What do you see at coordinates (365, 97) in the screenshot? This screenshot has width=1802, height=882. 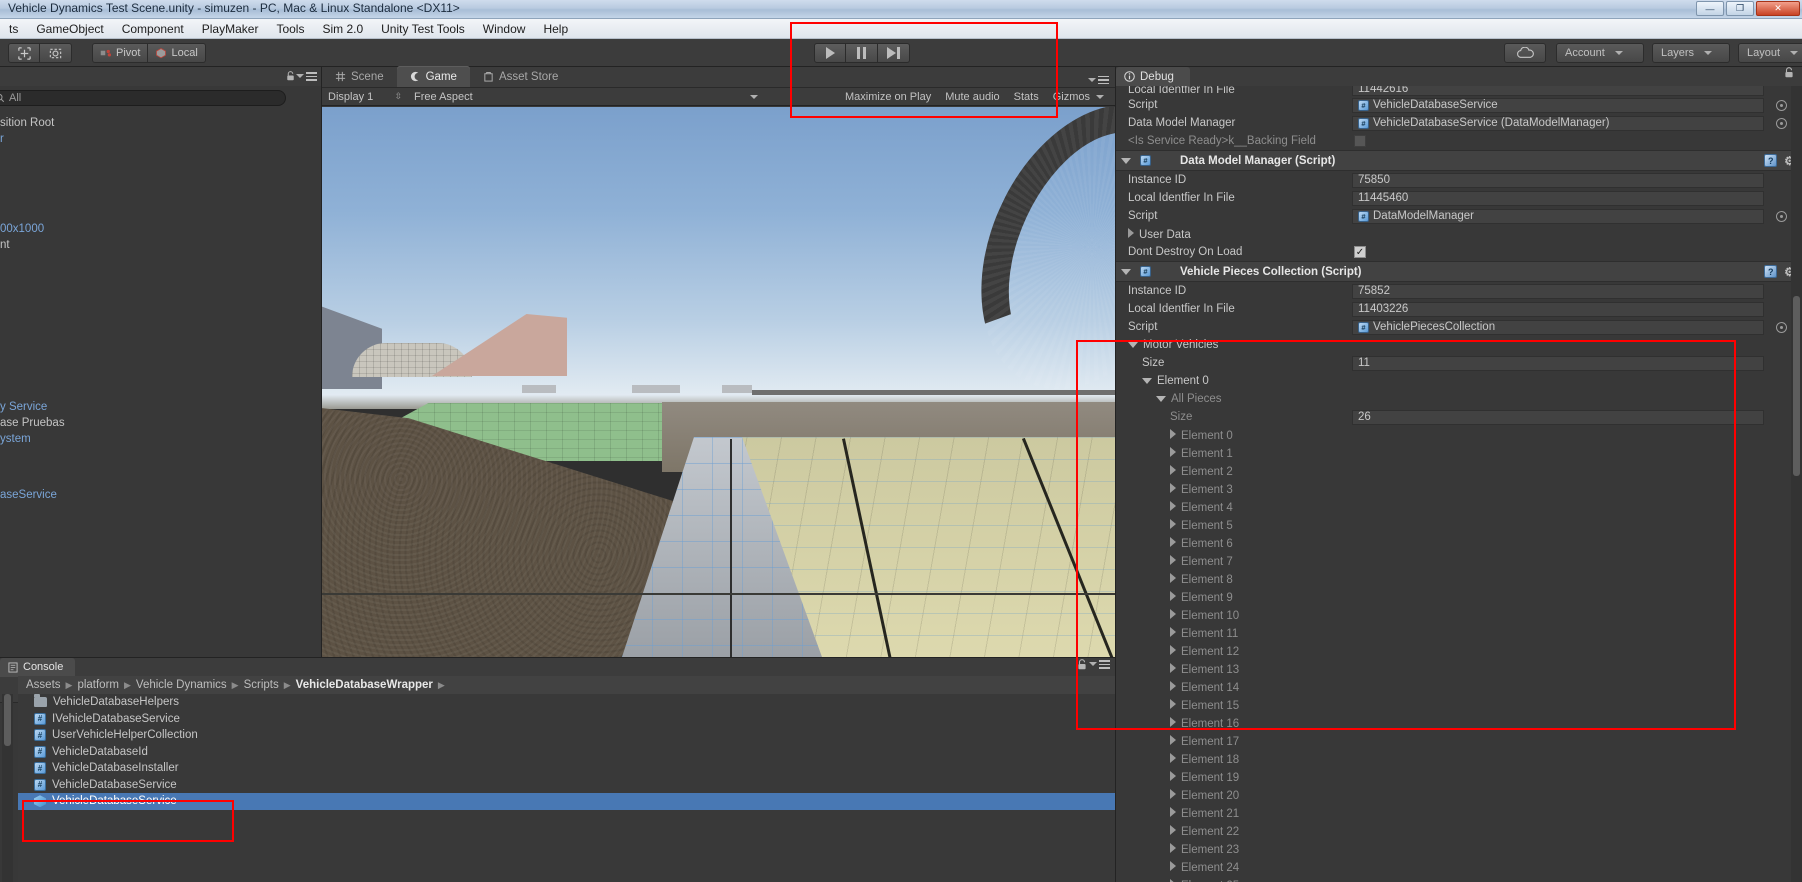 I see `display-dropdown: Display 1 ⇳` at bounding box center [365, 97].